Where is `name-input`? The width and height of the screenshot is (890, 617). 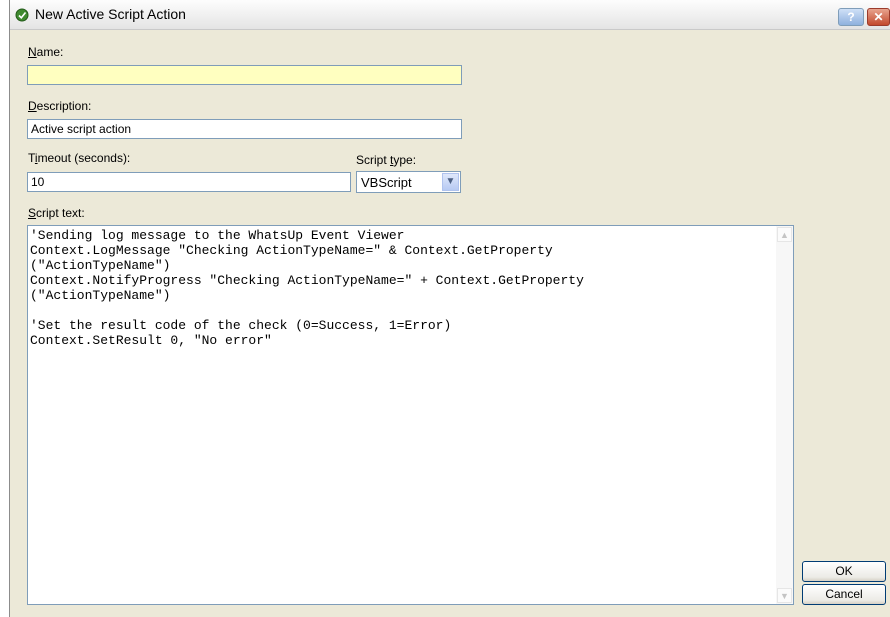
name-input is located at coordinates (244, 75).